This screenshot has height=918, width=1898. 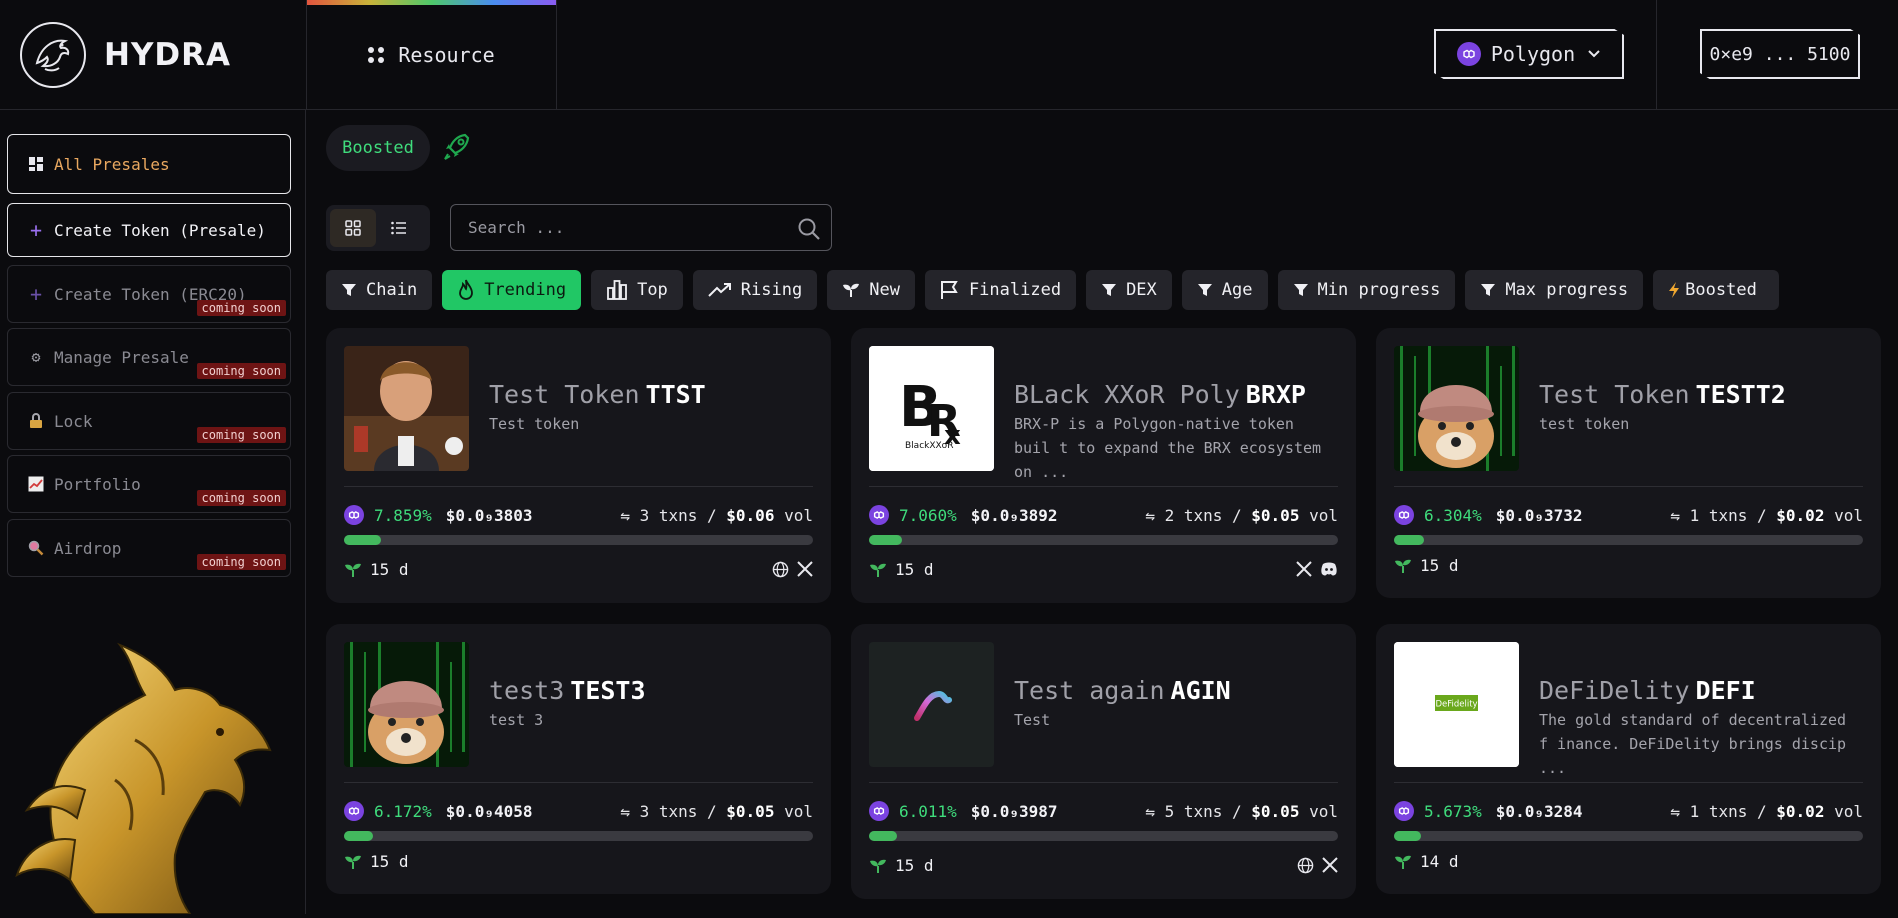 What do you see at coordinates (716, 811) in the screenshot?
I see `token-volume: ⇋ 3 txns / $0.05 vol` at bounding box center [716, 811].